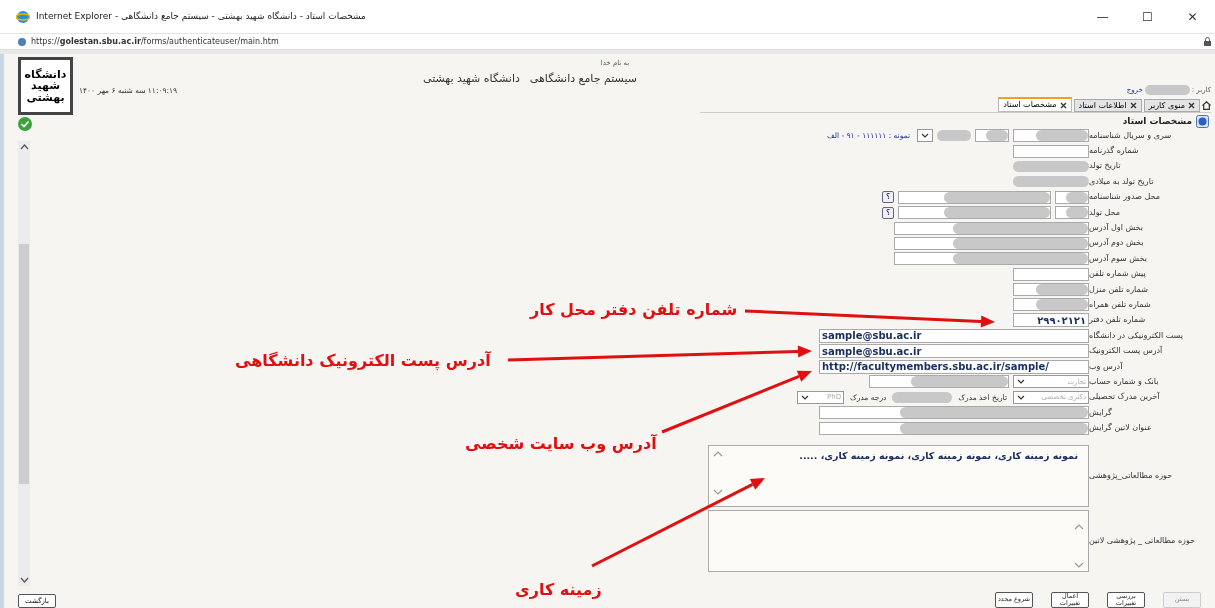 The width and height of the screenshot is (1215, 608). What do you see at coordinates (558, 590) in the screenshot?
I see `annotation-label: زمینه کاری` at bounding box center [558, 590].